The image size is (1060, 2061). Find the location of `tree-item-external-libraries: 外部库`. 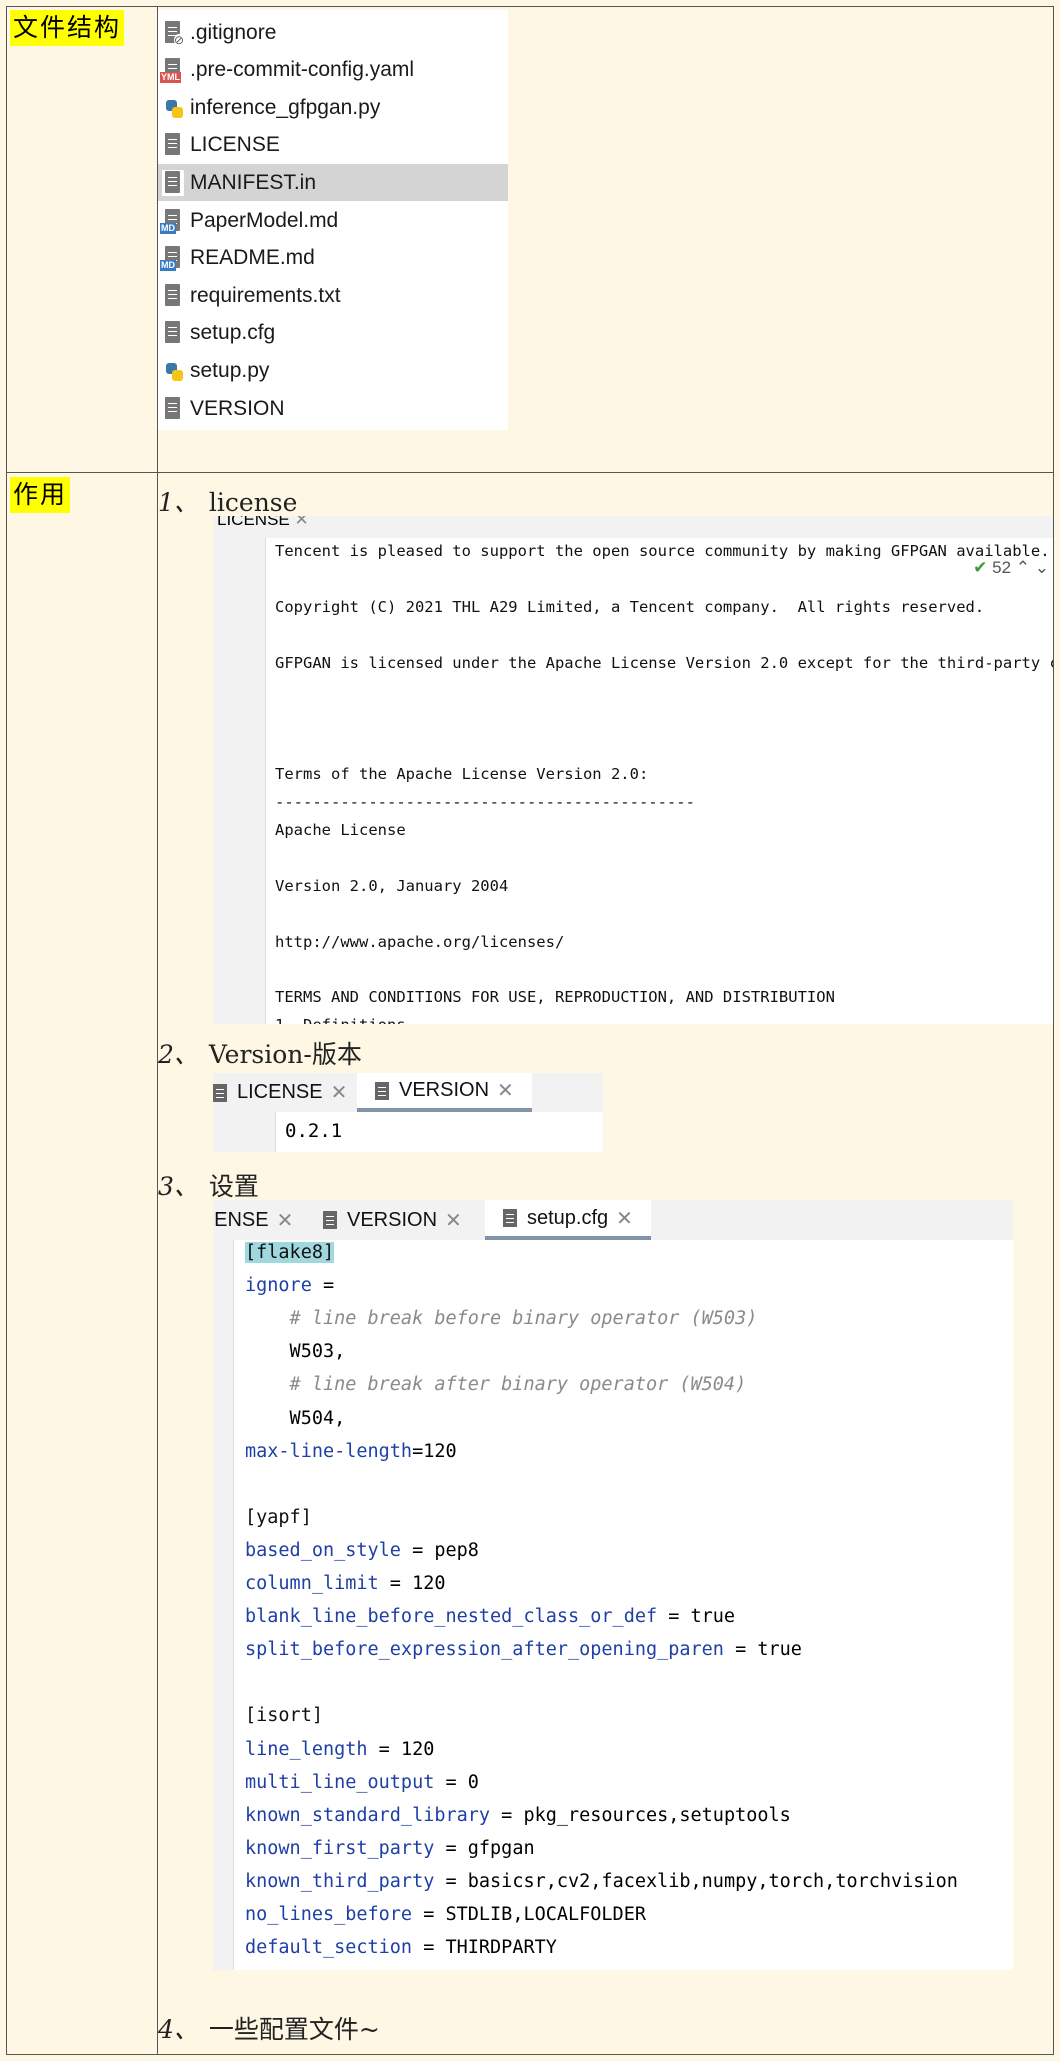

tree-item-external-libraries: 外部库 is located at coordinates (333, 429).